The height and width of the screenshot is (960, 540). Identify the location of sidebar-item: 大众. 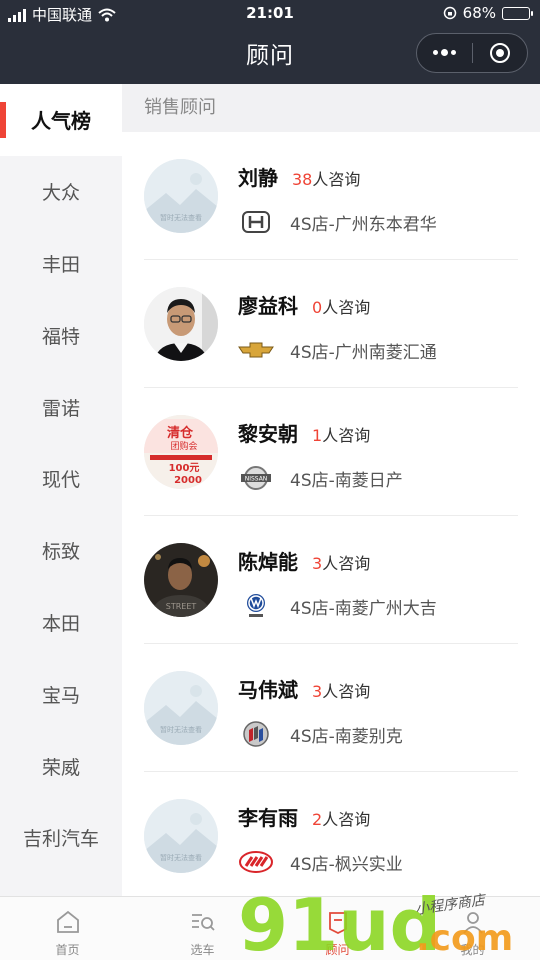
(61, 192).